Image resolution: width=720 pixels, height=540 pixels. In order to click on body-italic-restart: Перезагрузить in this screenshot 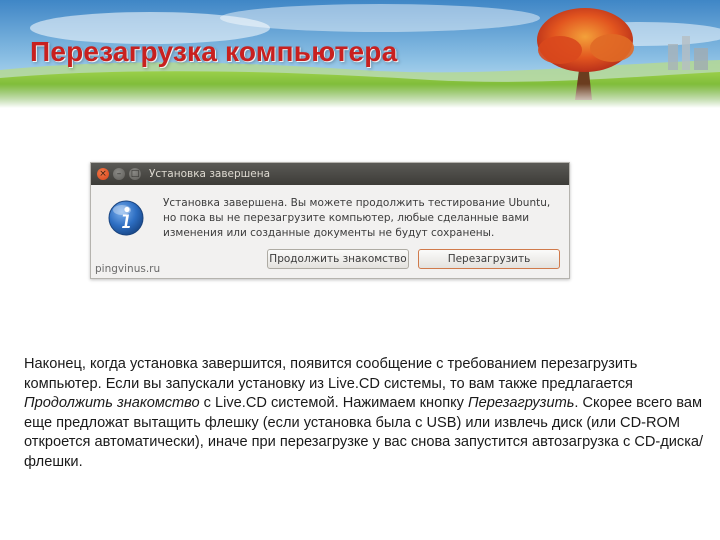, I will do `click(521, 403)`.